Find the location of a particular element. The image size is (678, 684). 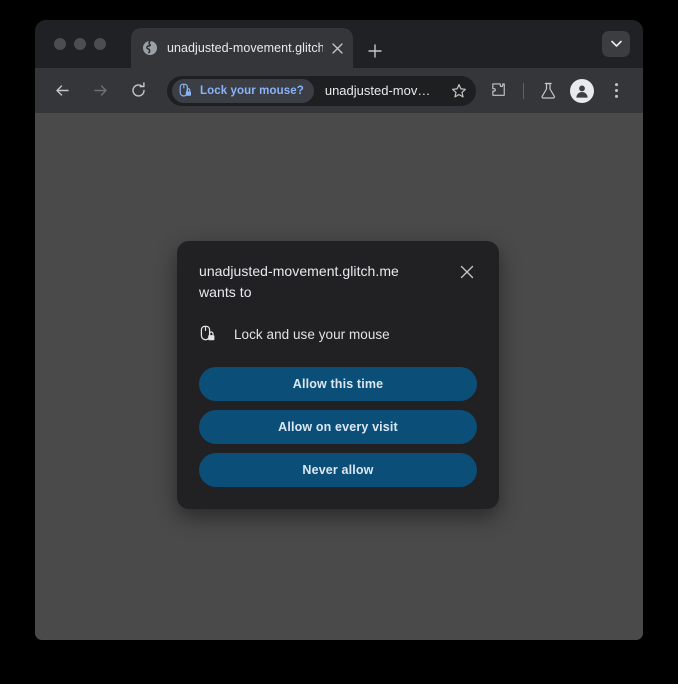

tab-close-icon is located at coordinates (337, 48).